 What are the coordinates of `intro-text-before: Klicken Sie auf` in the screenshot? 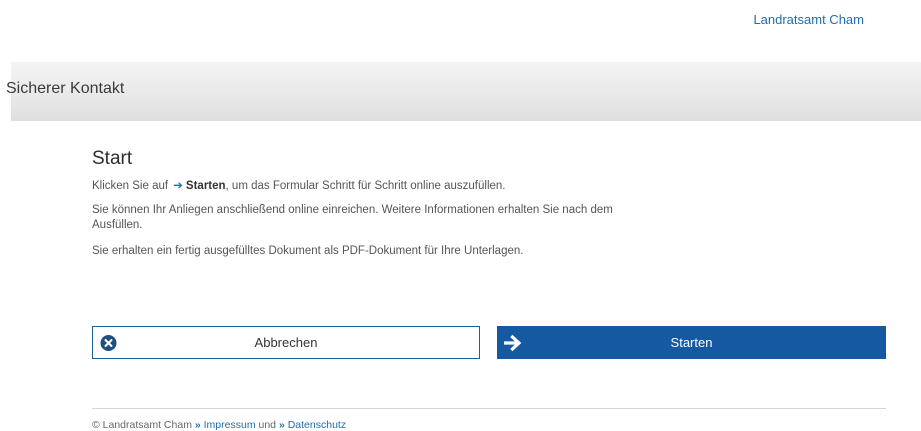 It's located at (130, 186).